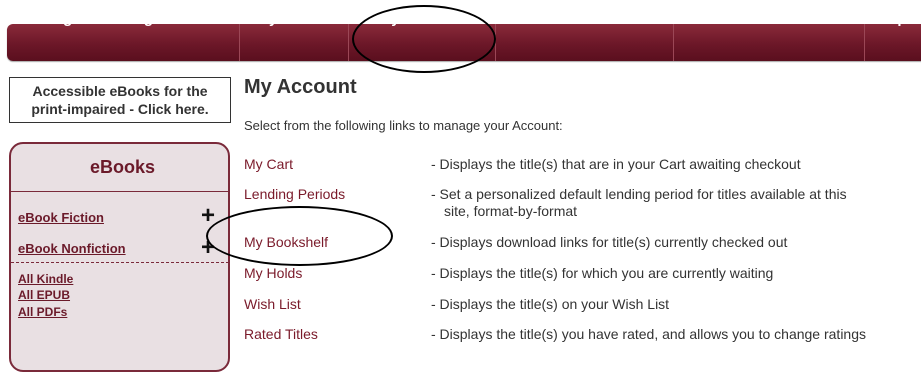  What do you see at coordinates (511, 211) in the screenshot?
I see `account-desc-lending-periods-line2: site, format-by-format` at bounding box center [511, 211].